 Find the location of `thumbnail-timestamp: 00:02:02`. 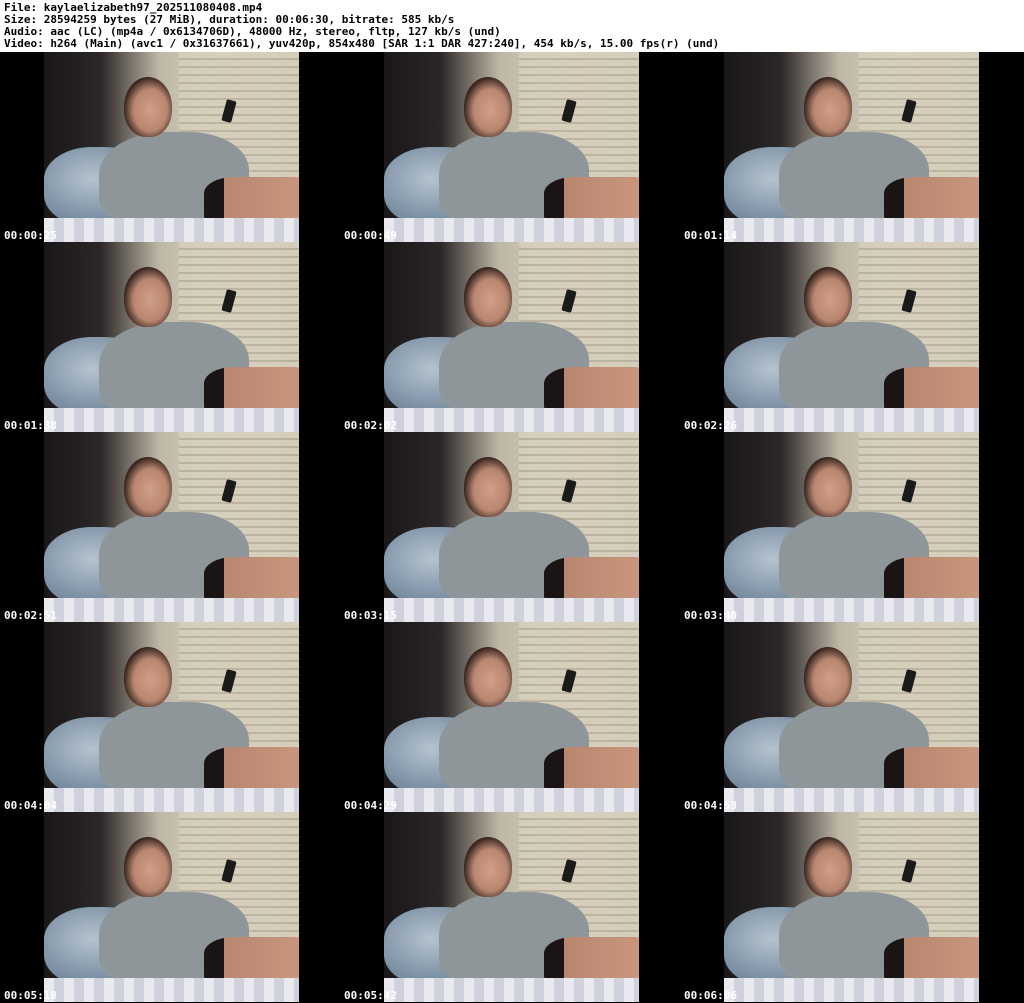

thumbnail-timestamp: 00:02:02 is located at coordinates (370, 425).